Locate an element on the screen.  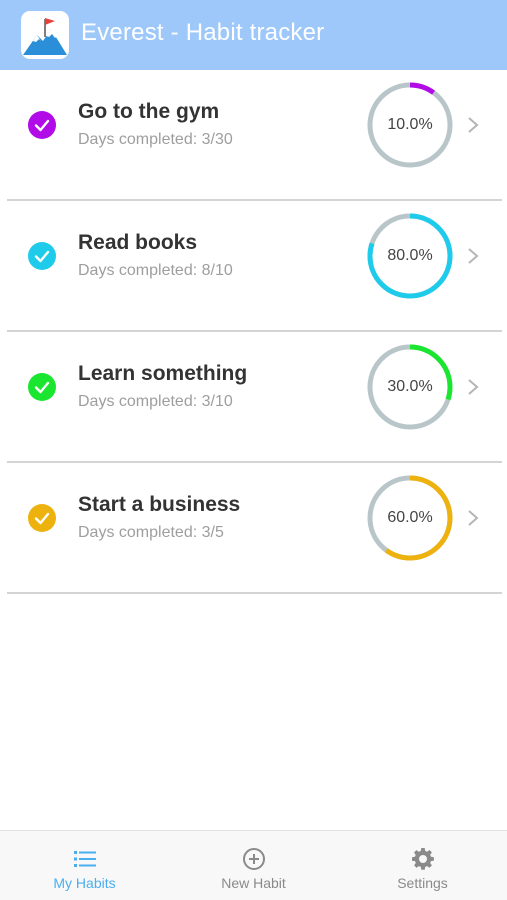
progress-ring: 60.0% is located at coordinates (410, 518).